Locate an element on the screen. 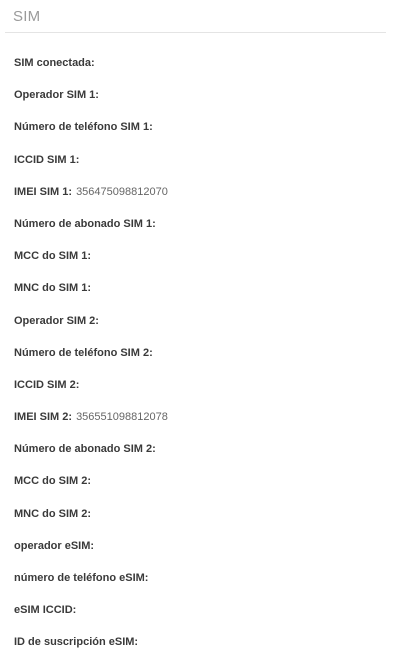 The width and height of the screenshot is (400, 667). info-label: MNC do SIM 1: is located at coordinates (52, 288).